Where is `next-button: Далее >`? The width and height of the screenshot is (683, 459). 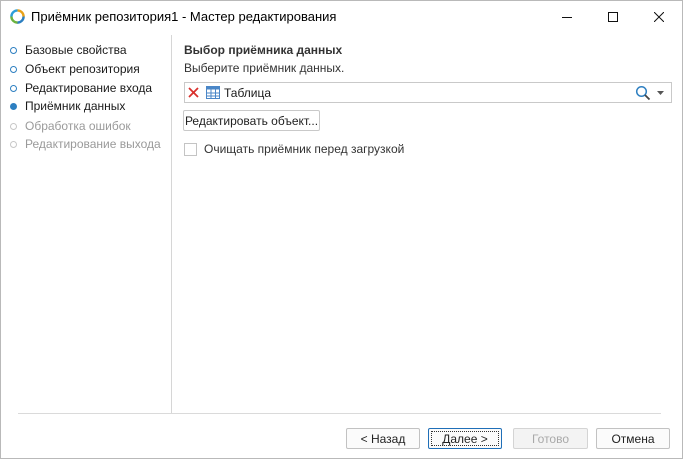
next-button: Далее > is located at coordinates (465, 438).